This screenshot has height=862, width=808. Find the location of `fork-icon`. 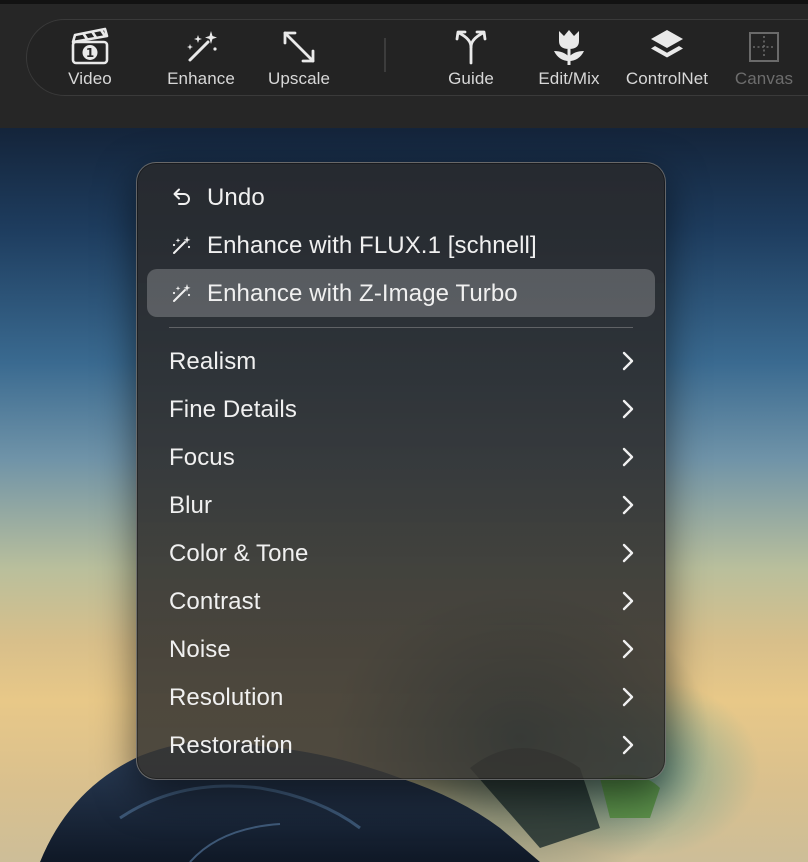

fork-icon is located at coordinates (471, 47).